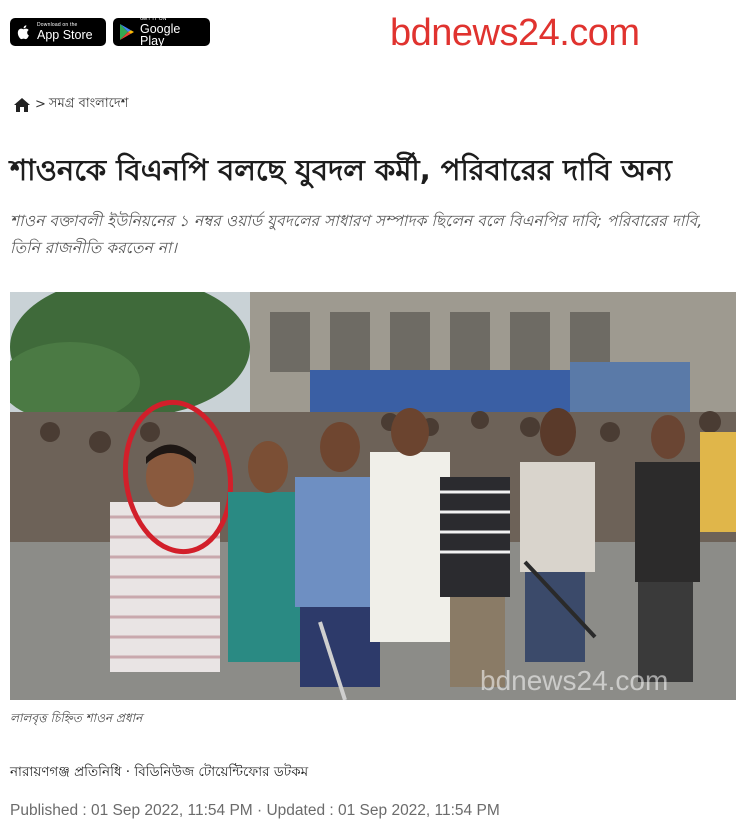  What do you see at coordinates (22, 105) in the screenshot?
I see `home-icon` at bounding box center [22, 105].